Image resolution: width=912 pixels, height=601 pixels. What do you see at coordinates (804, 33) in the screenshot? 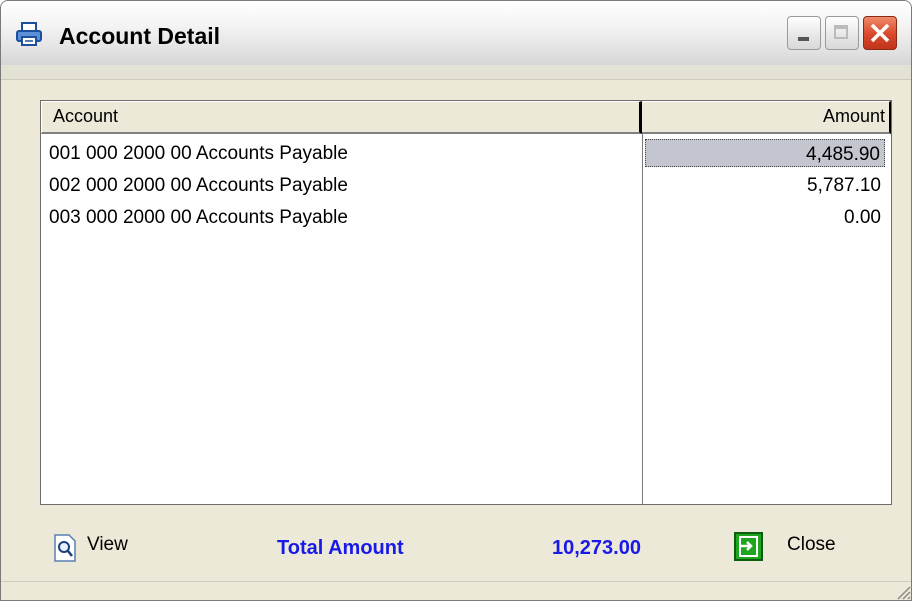
I see `minimize-button` at bounding box center [804, 33].